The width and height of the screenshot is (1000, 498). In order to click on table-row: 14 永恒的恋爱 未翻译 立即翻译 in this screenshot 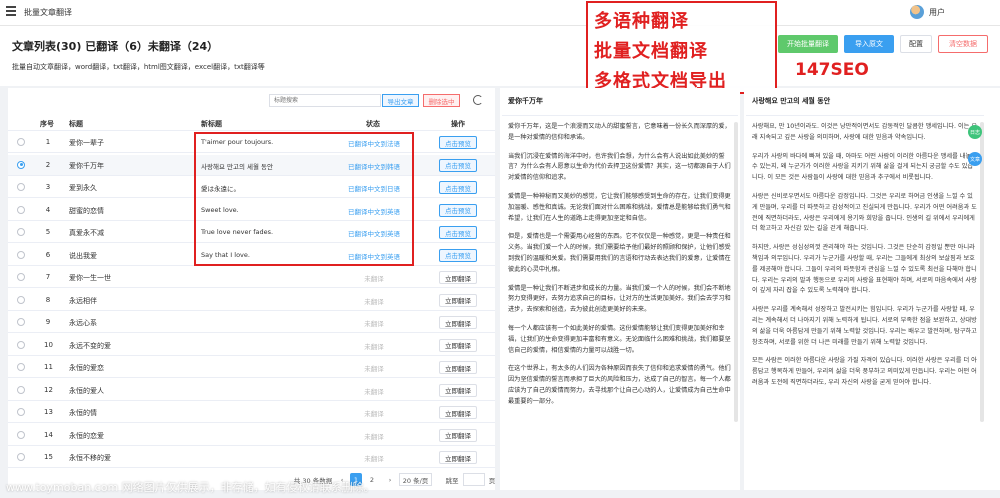, I will do `click(251, 435)`.